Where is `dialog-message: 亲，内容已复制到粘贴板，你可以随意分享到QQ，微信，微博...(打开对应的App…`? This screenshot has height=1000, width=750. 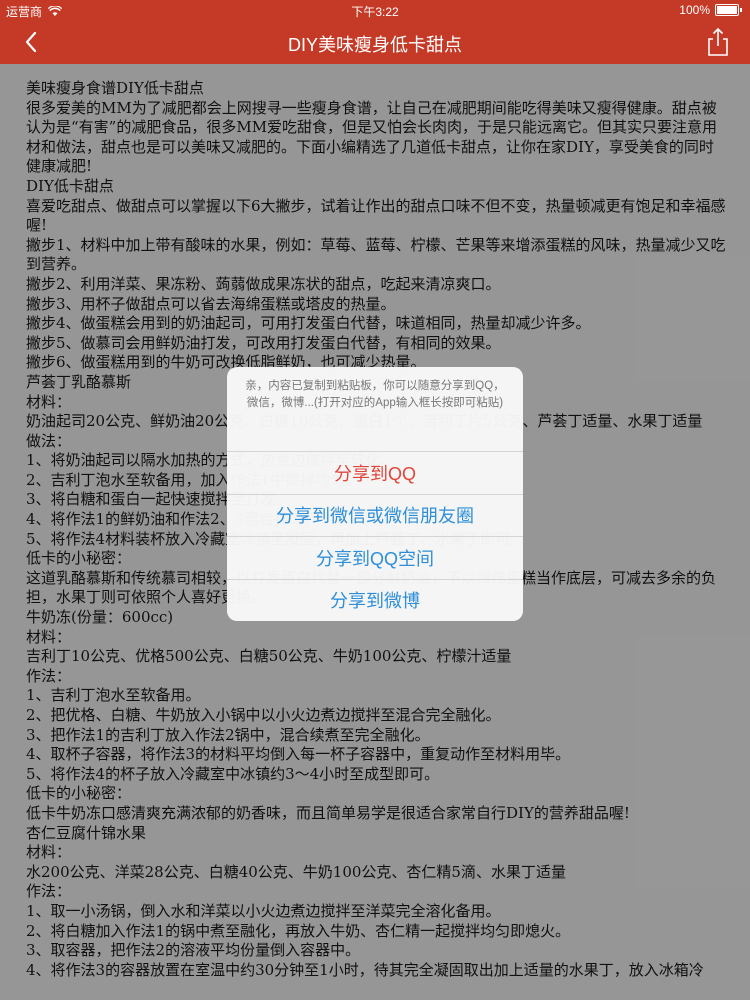 dialog-message: 亲，内容已复制到粘贴板，你可以随意分享到QQ，微信，微博...(打开对应的App… is located at coordinates (375, 394).